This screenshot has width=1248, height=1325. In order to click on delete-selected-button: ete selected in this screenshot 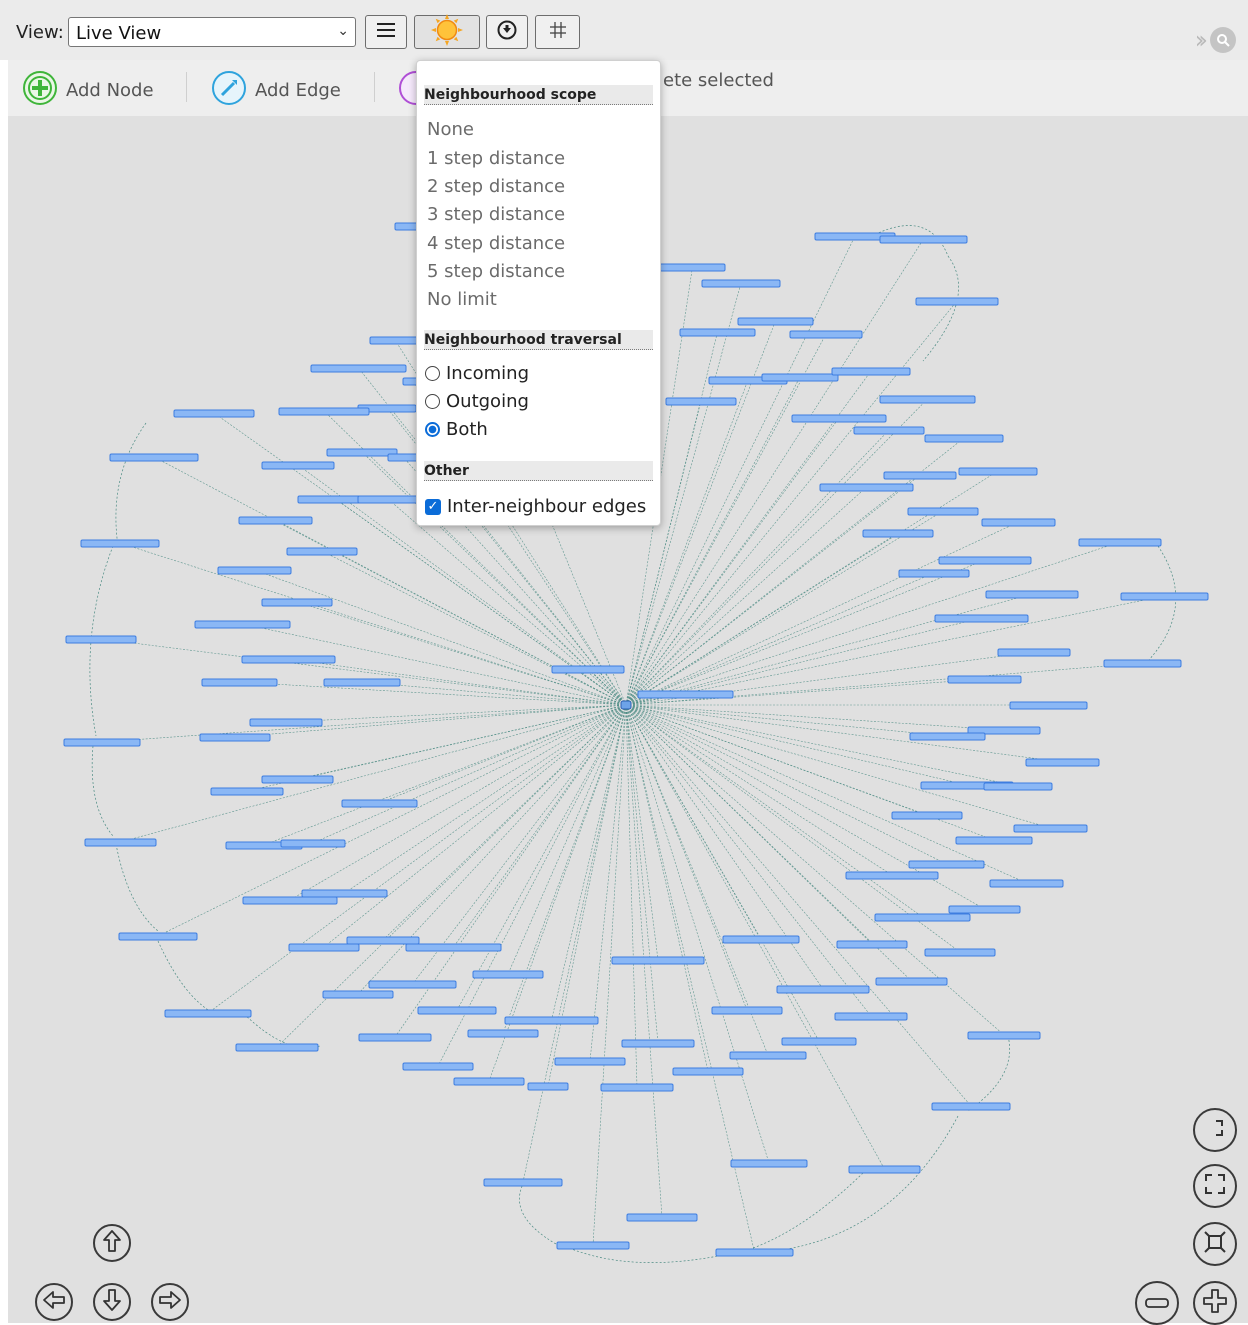, I will do `click(718, 80)`.